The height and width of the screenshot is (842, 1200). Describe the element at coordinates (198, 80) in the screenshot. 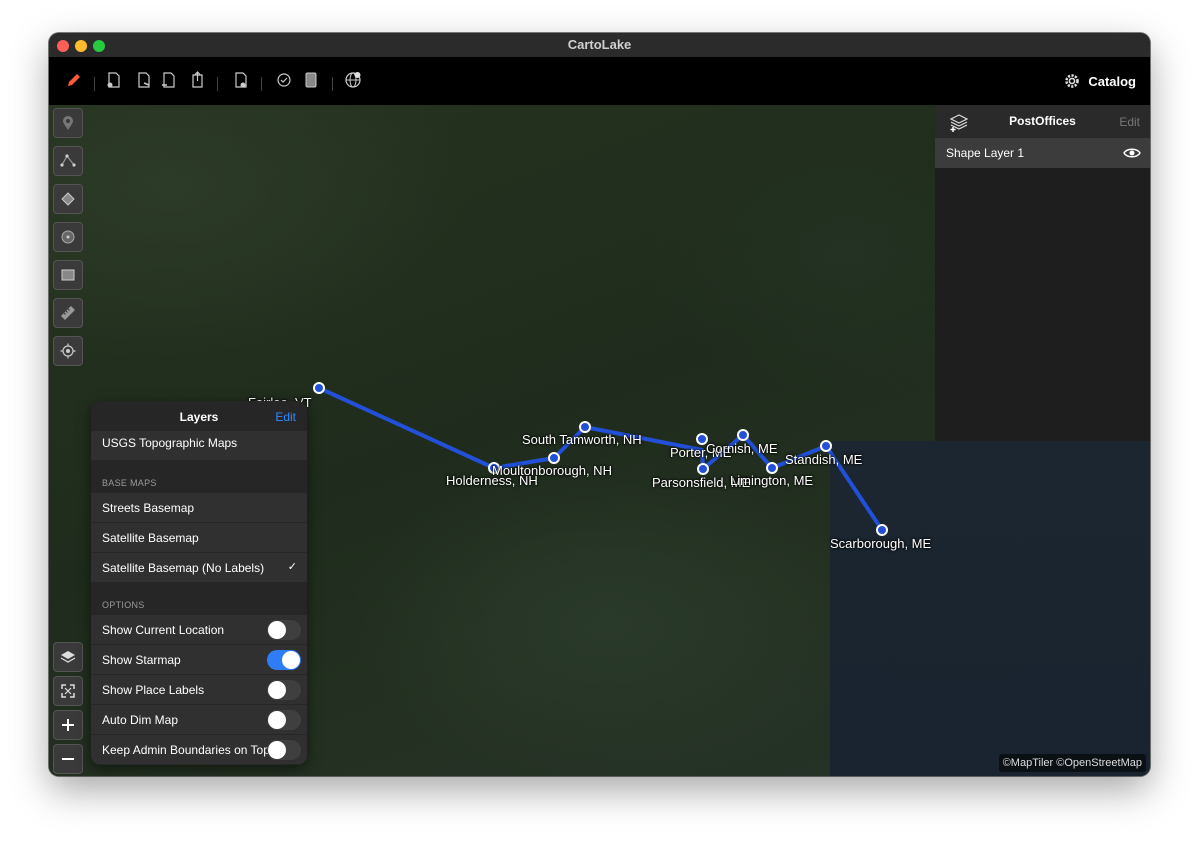

I see `export-icon` at that location.